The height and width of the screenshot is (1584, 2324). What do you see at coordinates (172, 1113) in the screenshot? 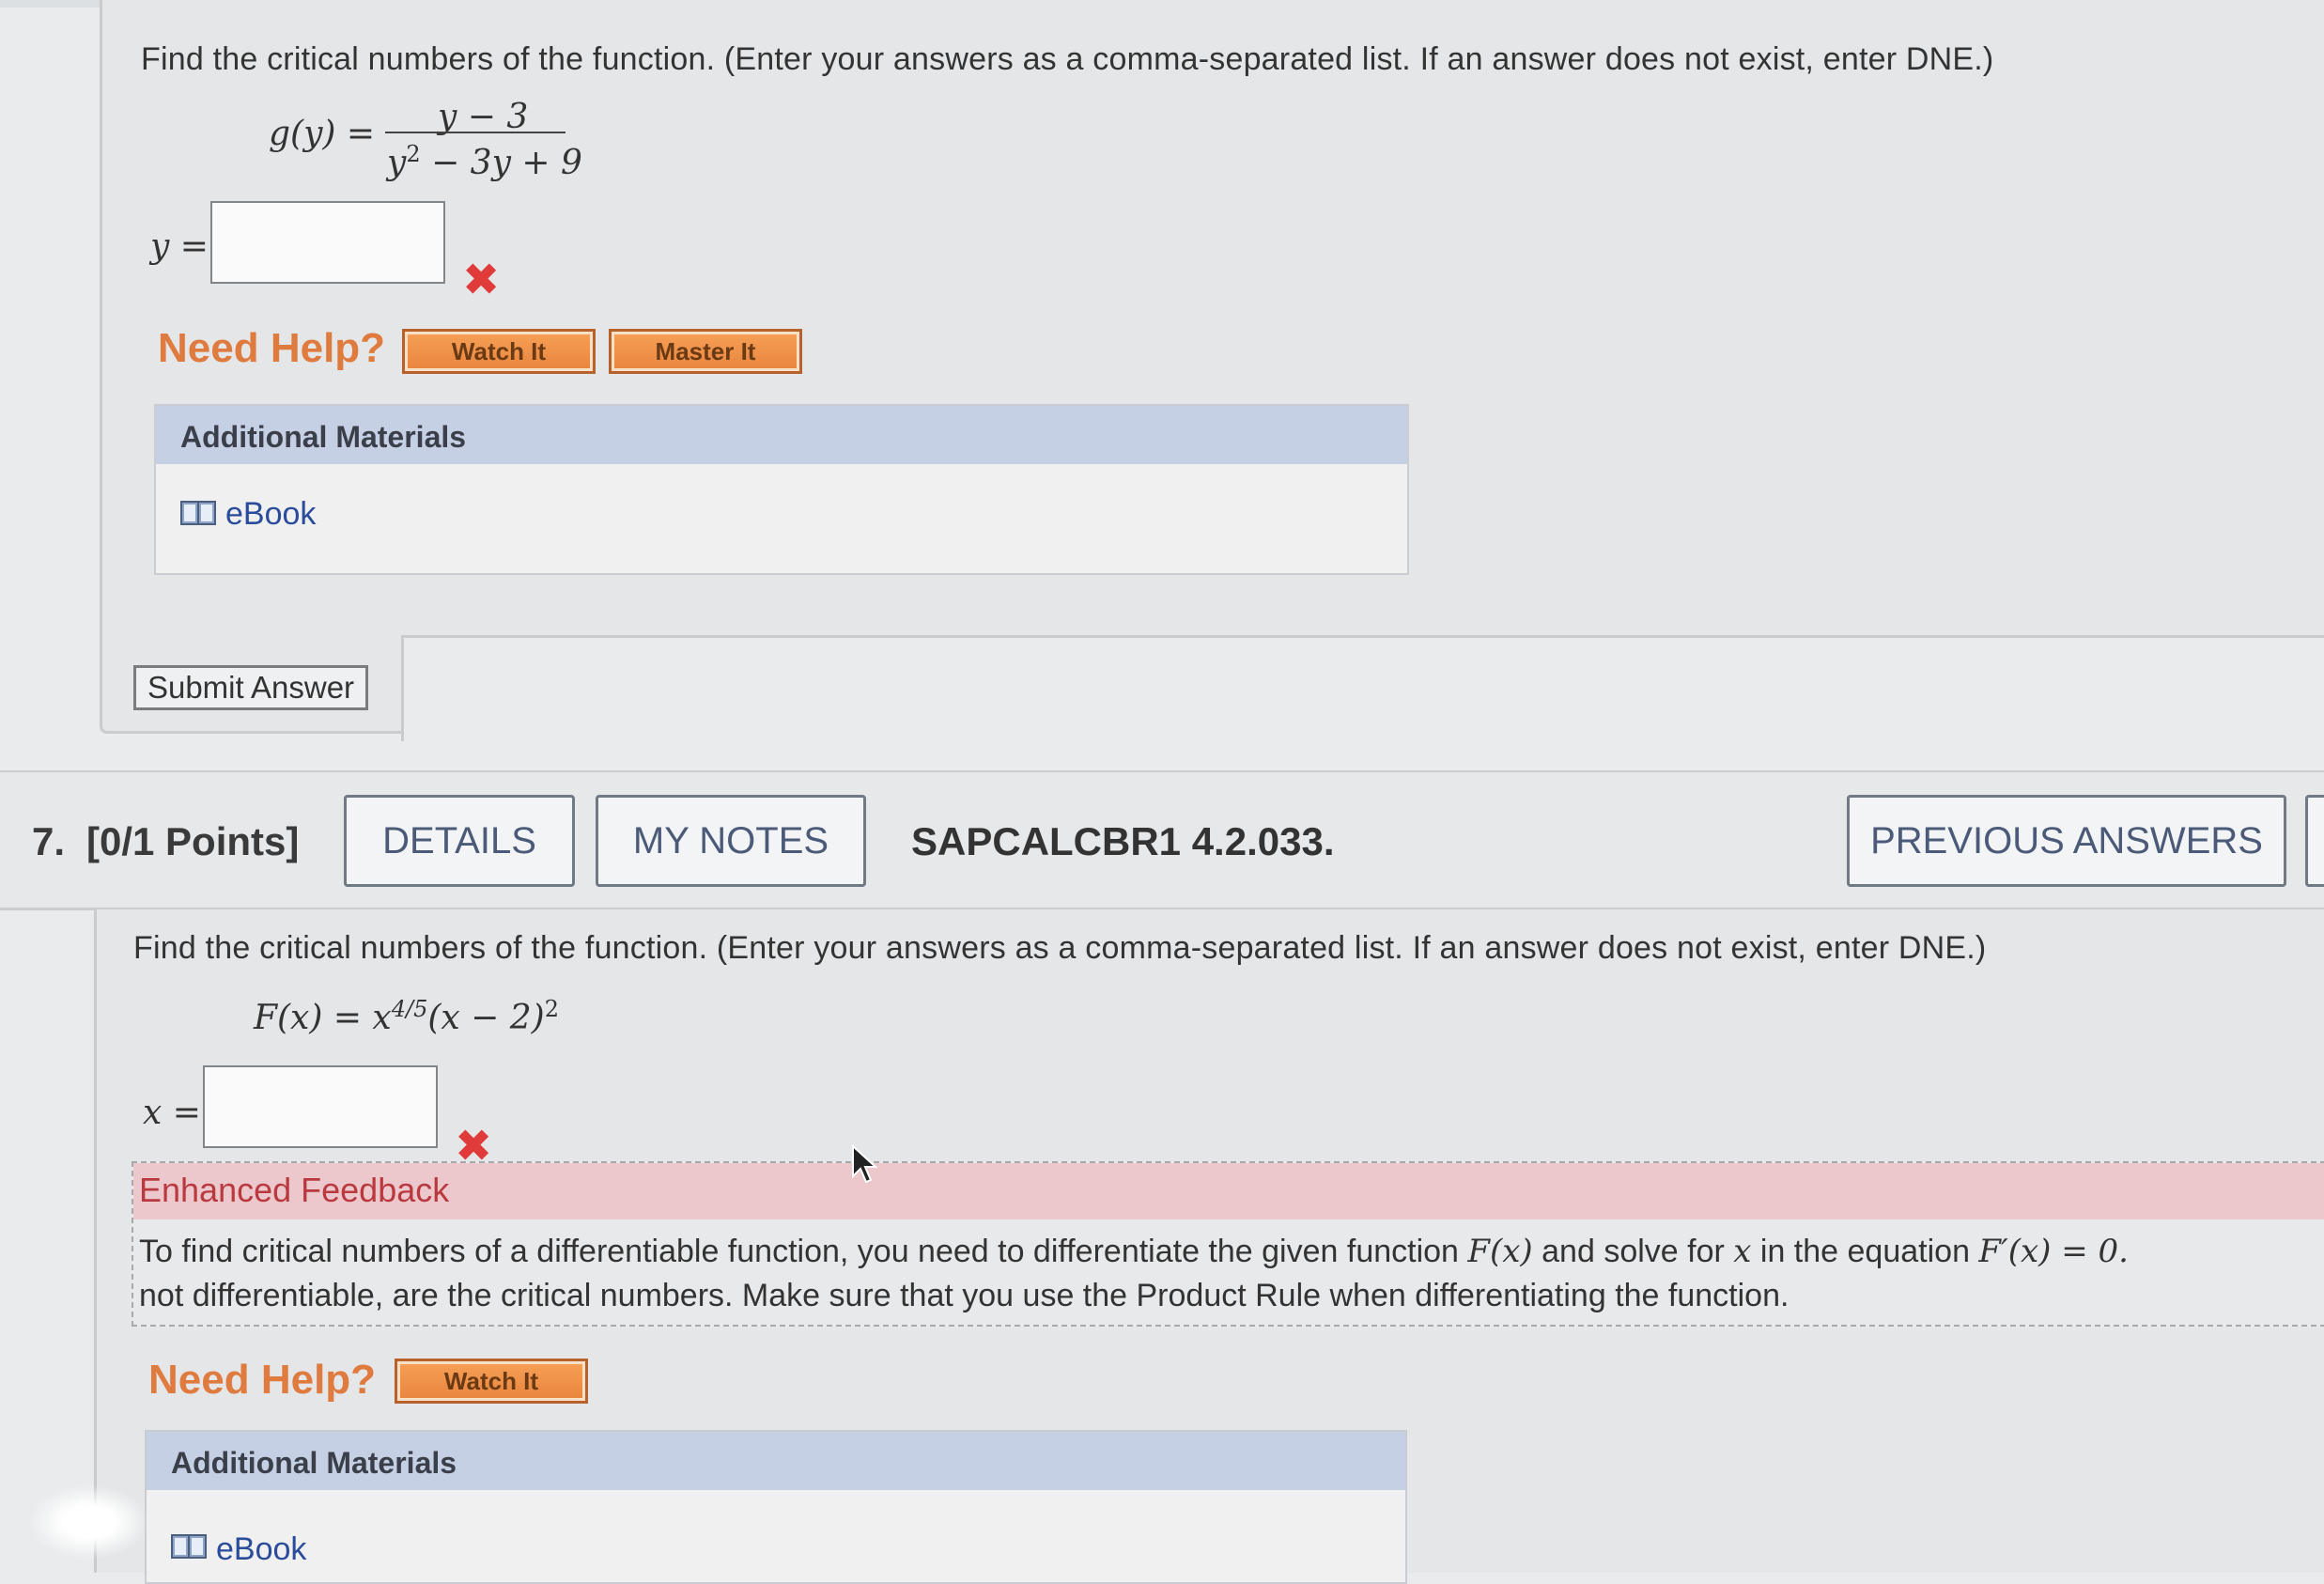
I see `answer-label: x =` at bounding box center [172, 1113].